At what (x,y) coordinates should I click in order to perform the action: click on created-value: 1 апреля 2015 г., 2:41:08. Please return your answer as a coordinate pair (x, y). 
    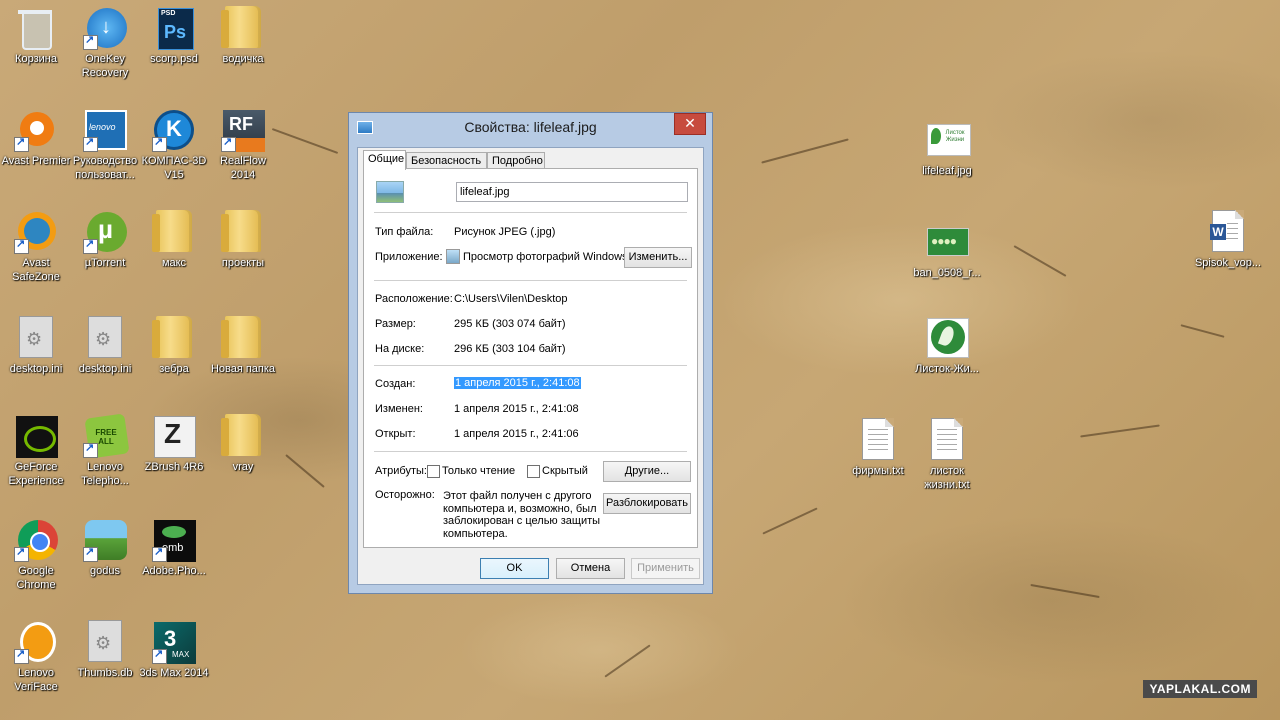
    Looking at the image, I should click on (517, 383).